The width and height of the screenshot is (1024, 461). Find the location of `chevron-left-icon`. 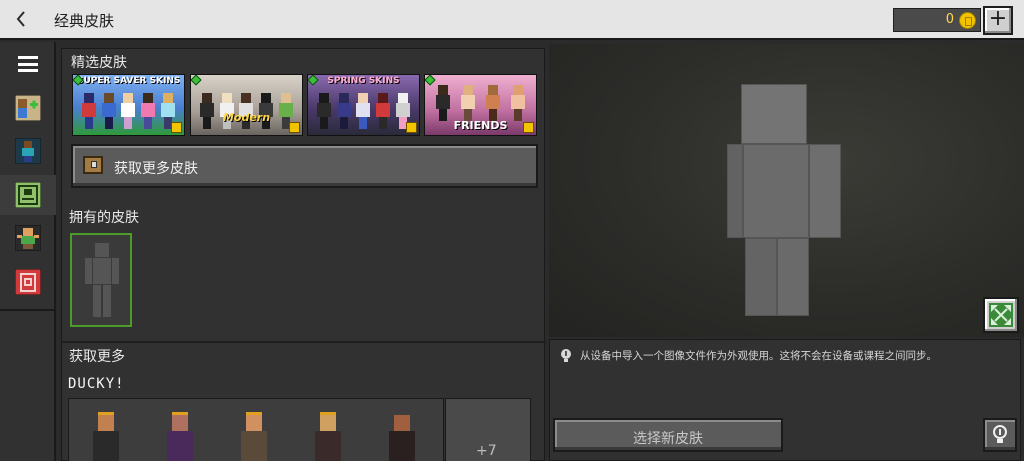

chevron-left-icon is located at coordinates (20, 19).